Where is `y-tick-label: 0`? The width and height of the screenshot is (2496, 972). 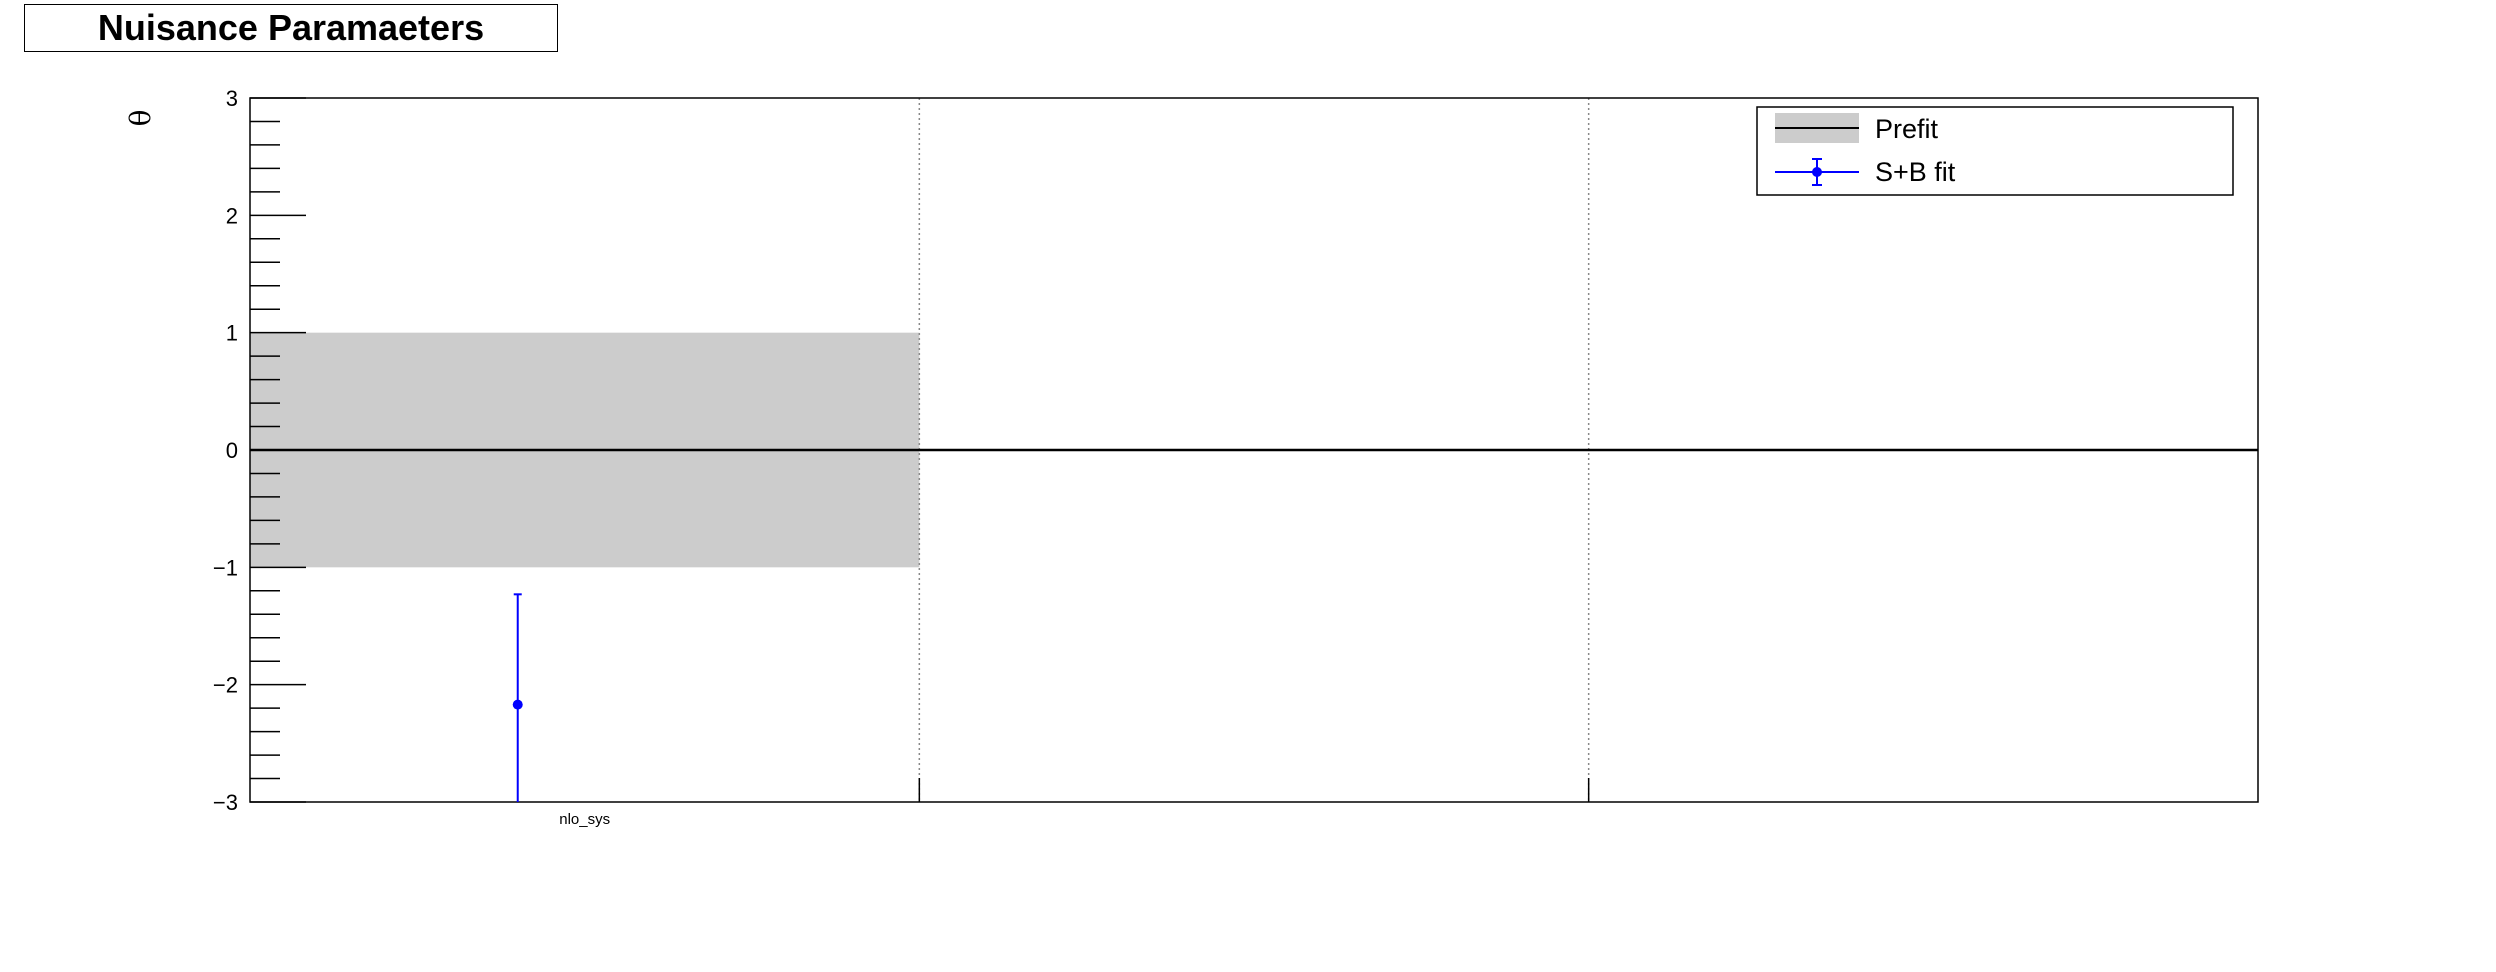
y-tick-label: 0 is located at coordinates (232, 450).